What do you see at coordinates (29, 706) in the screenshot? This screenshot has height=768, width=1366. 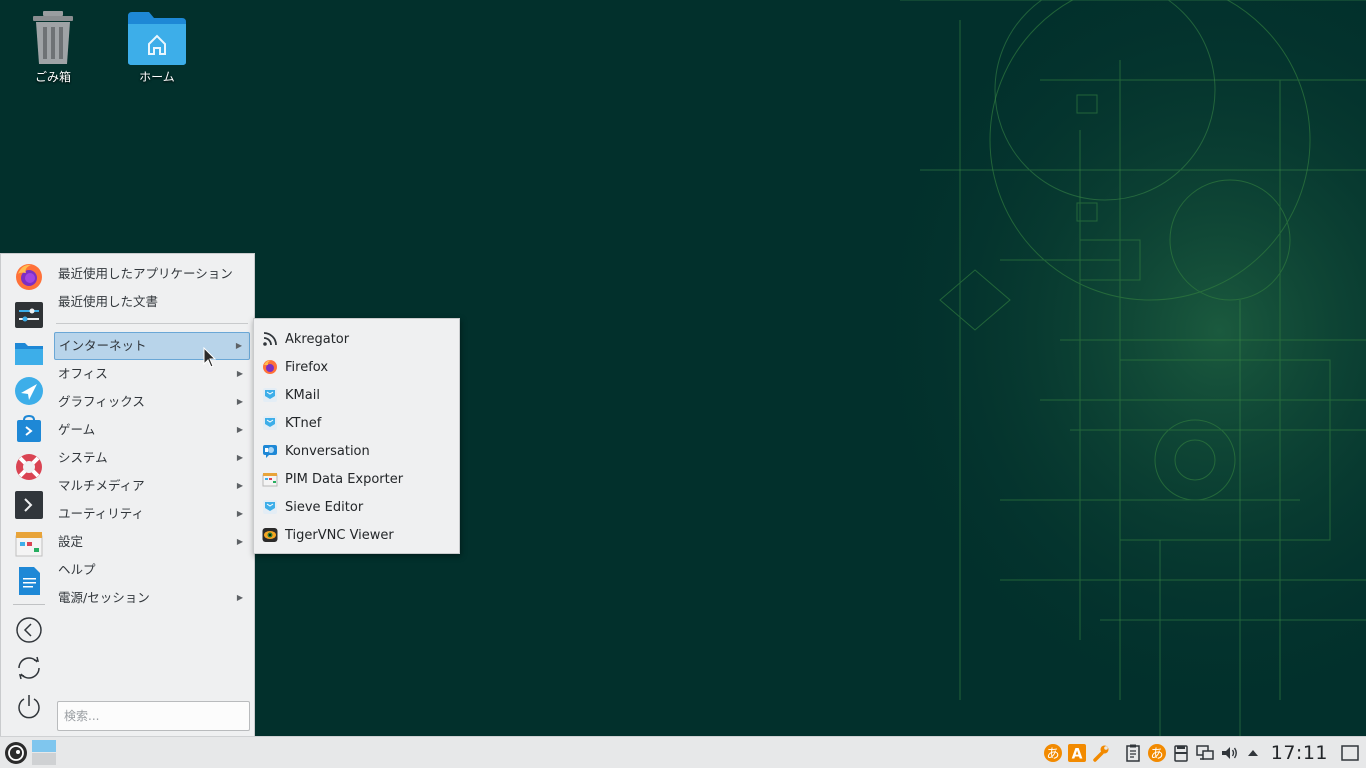 I see `power-icon` at bounding box center [29, 706].